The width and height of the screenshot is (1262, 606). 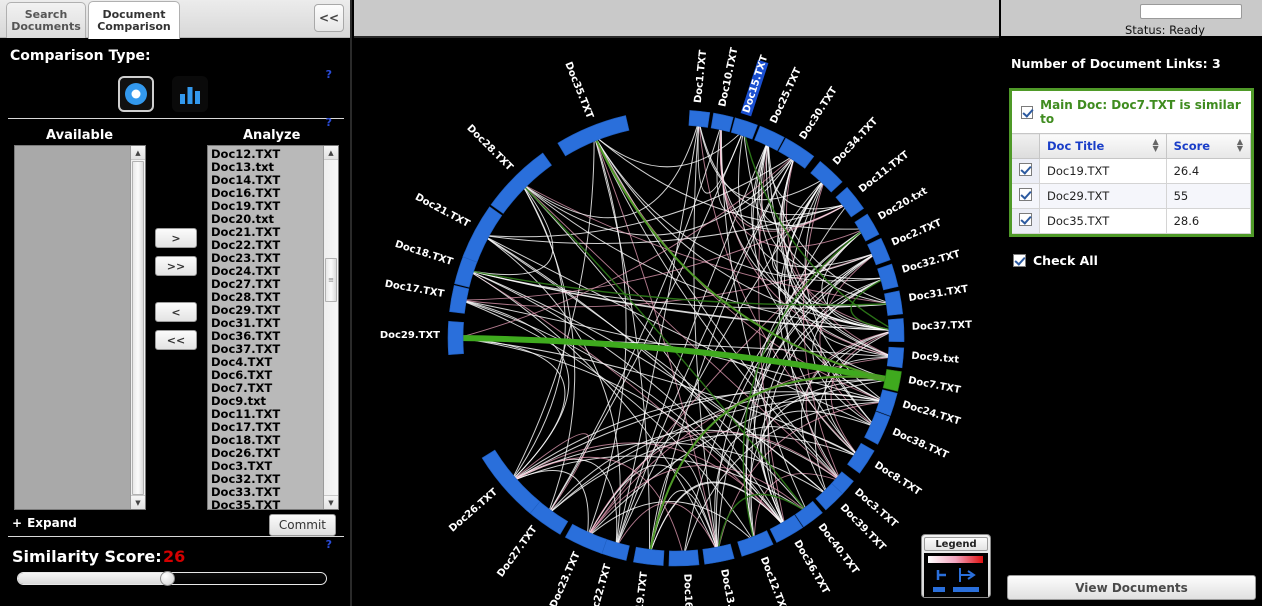 I want to click on legend-graphic, so click(x=955, y=574).